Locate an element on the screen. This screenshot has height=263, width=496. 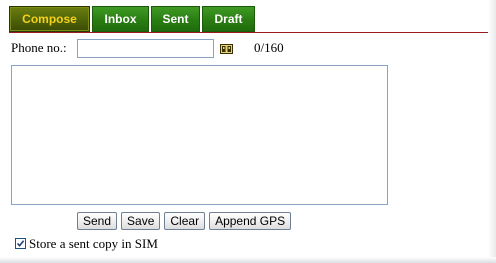
checkmark-icon is located at coordinates (20, 243).